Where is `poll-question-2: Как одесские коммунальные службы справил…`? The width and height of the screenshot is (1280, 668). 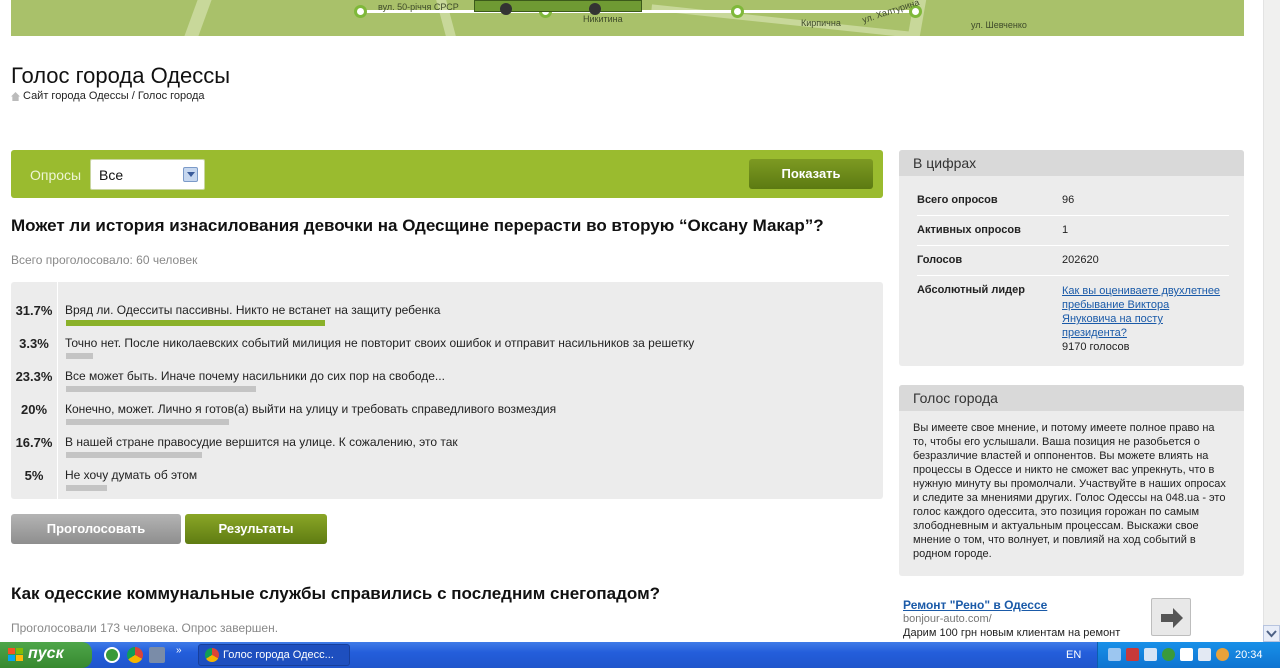
poll-question-2: Как одесские коммунальные службы справил… is located at coordinates (335, 594).